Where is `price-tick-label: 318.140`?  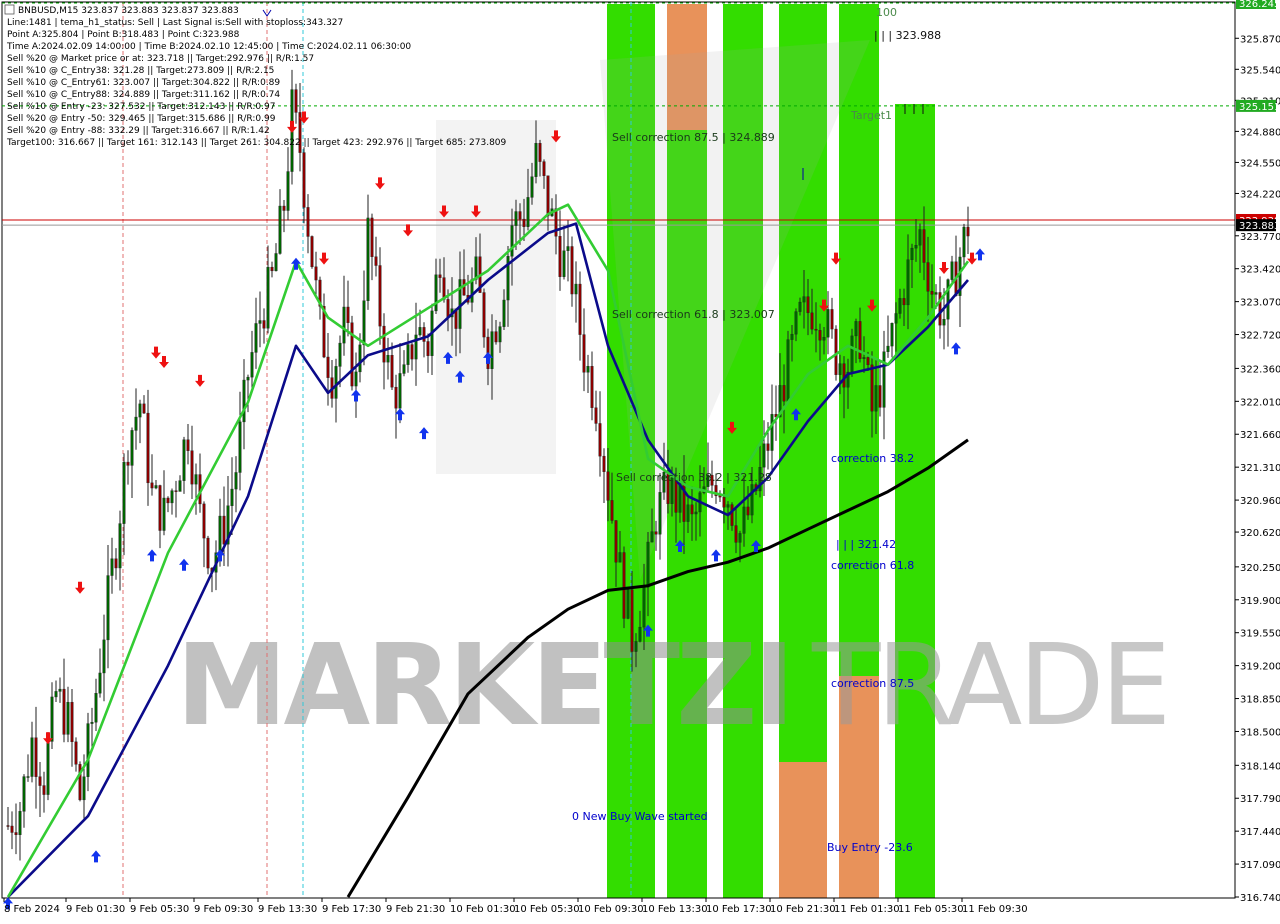
price-tick-label: 318.140 is located at coordinates (1260, 766).